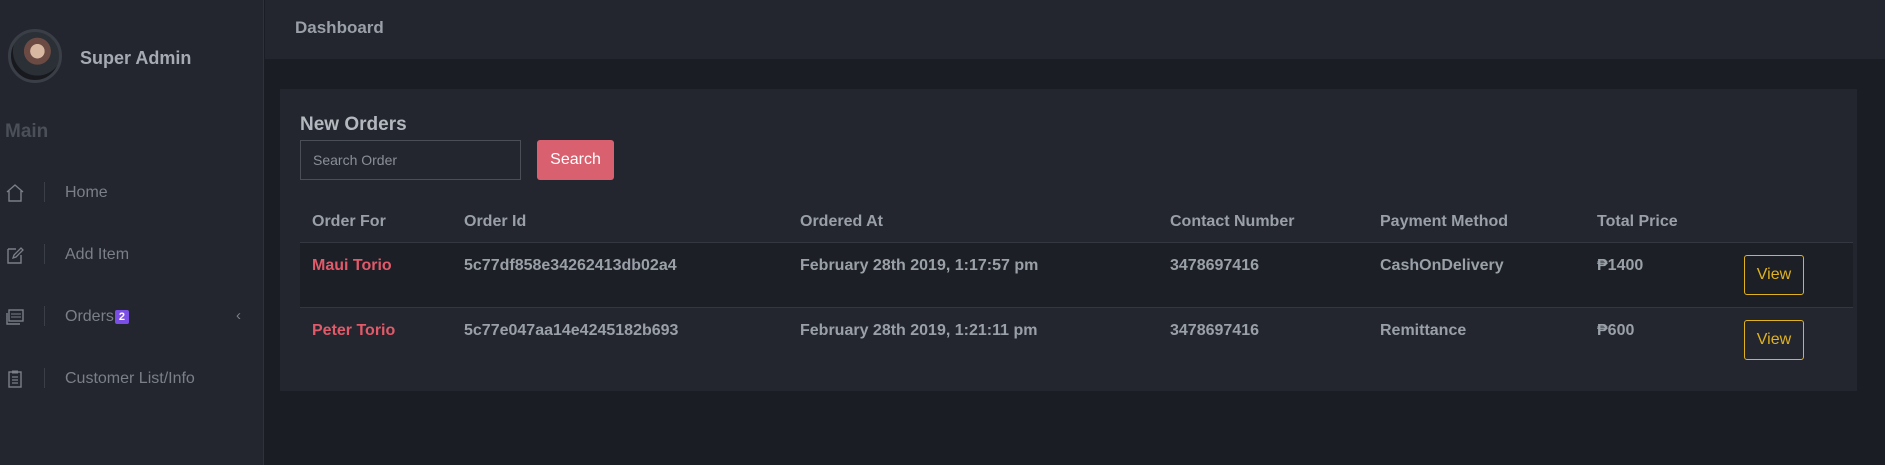  What do you see at coordinates (1263, 223) in the screenshot?
I see `column-header-contact-number: Contact Number` at bounding box center [1263, 223].